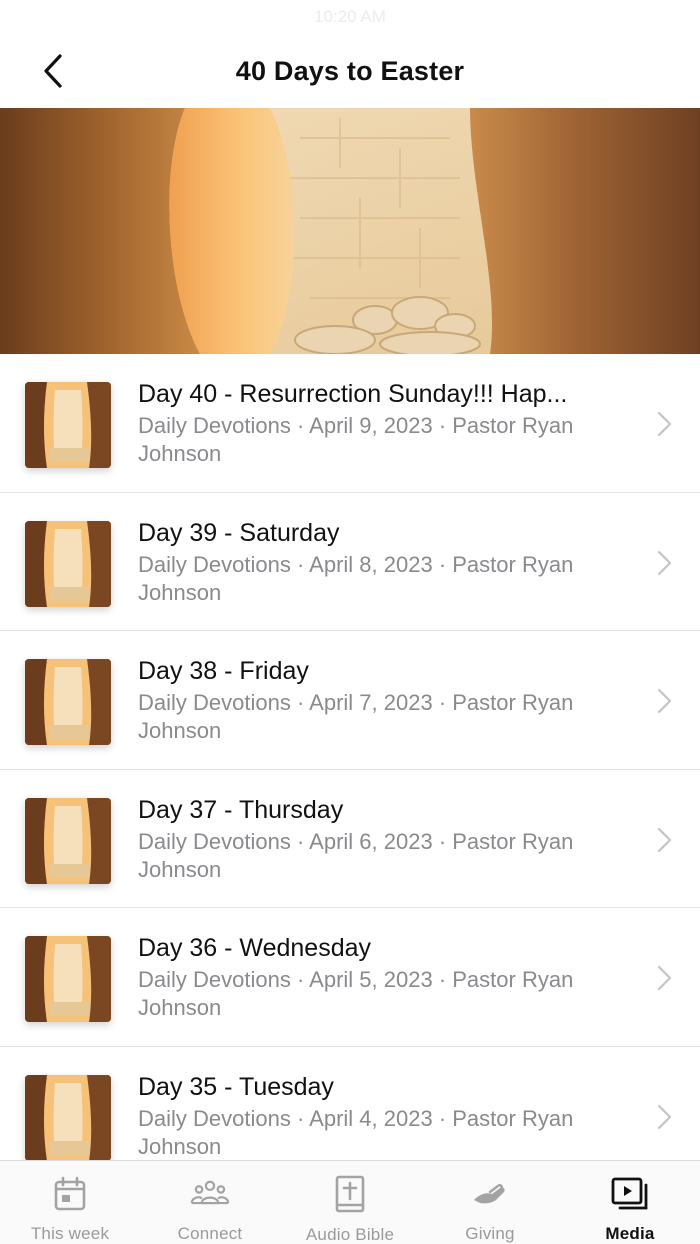 The image size is (700, 1244). I want to click on tab-label: Media, so click(630, 1233).